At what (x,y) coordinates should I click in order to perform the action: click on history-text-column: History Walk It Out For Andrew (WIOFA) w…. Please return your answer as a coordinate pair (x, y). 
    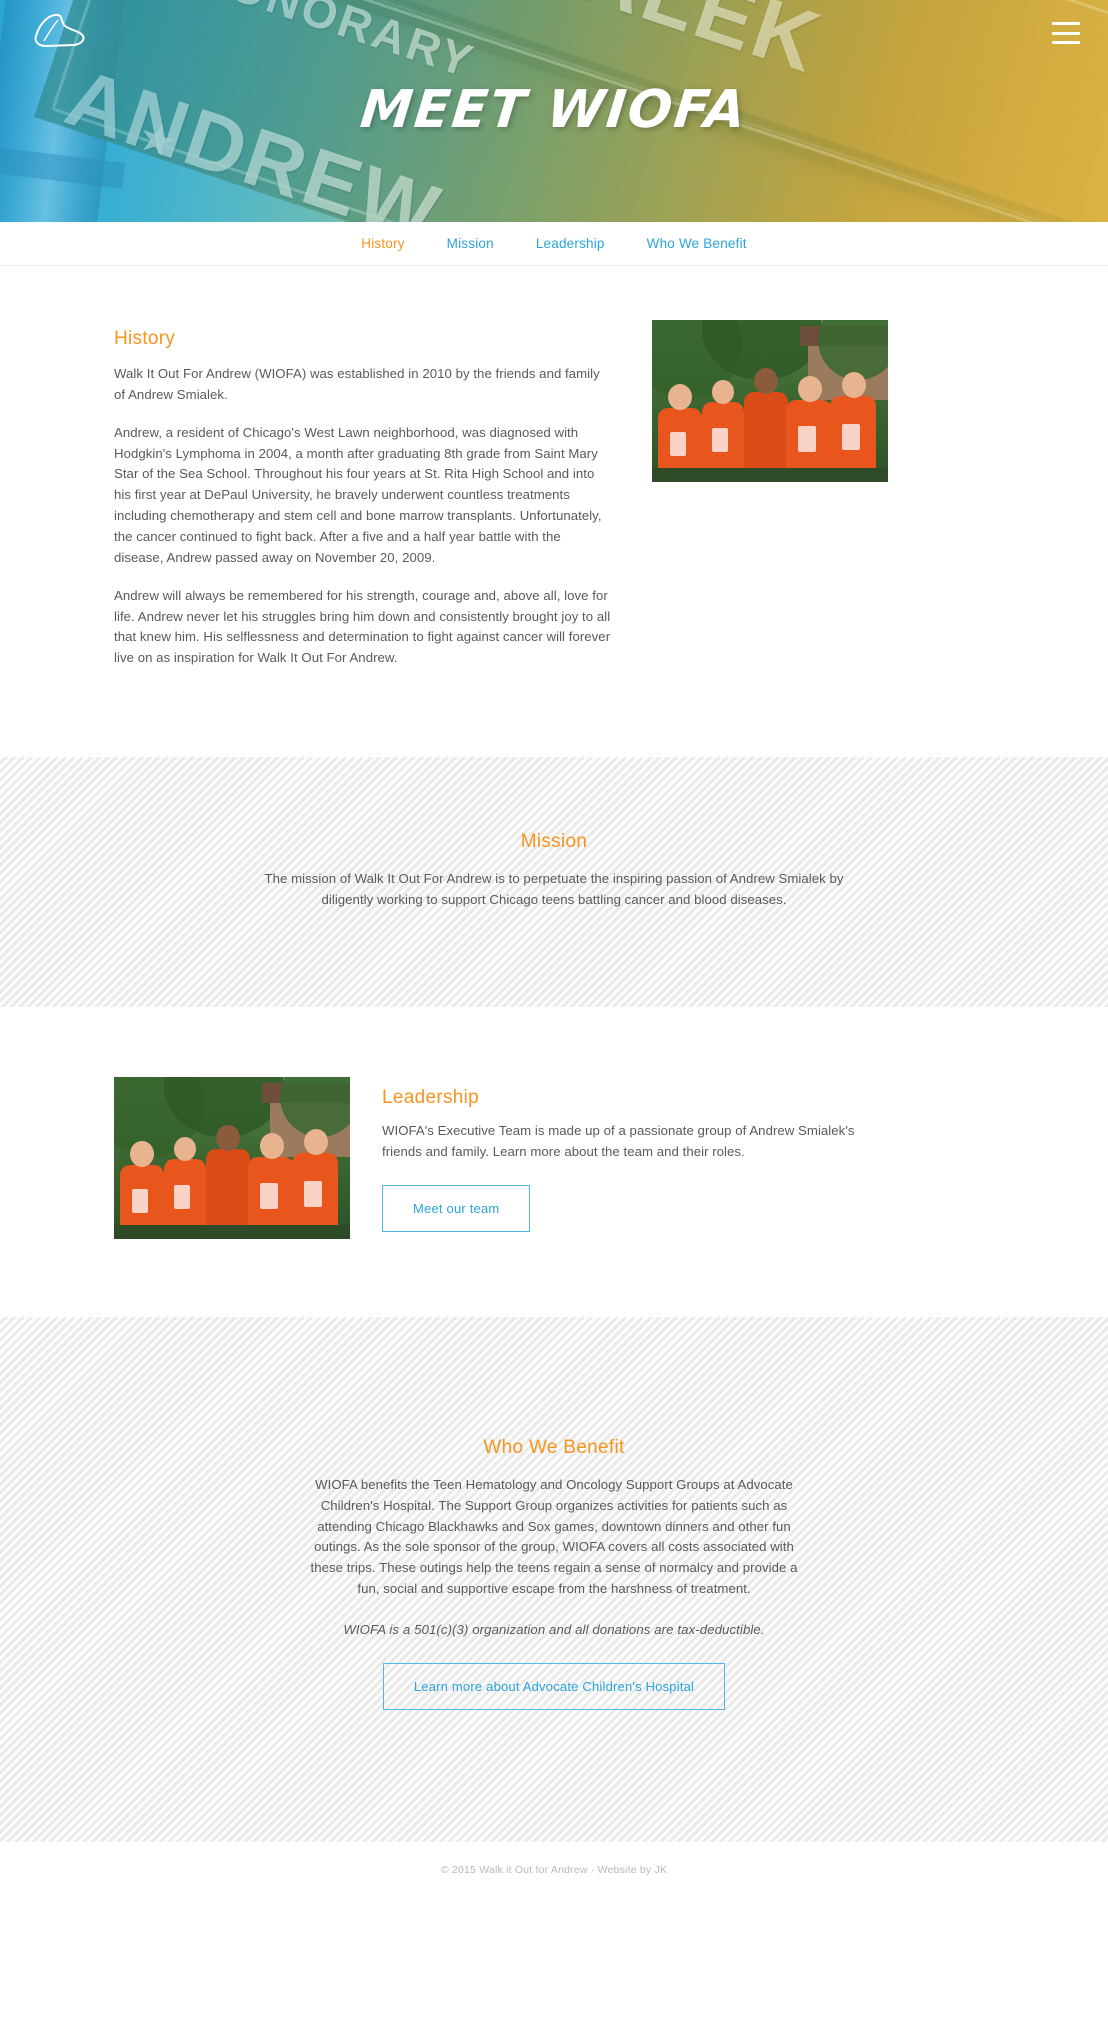
    Looking at the image, I should click on (364, 498).